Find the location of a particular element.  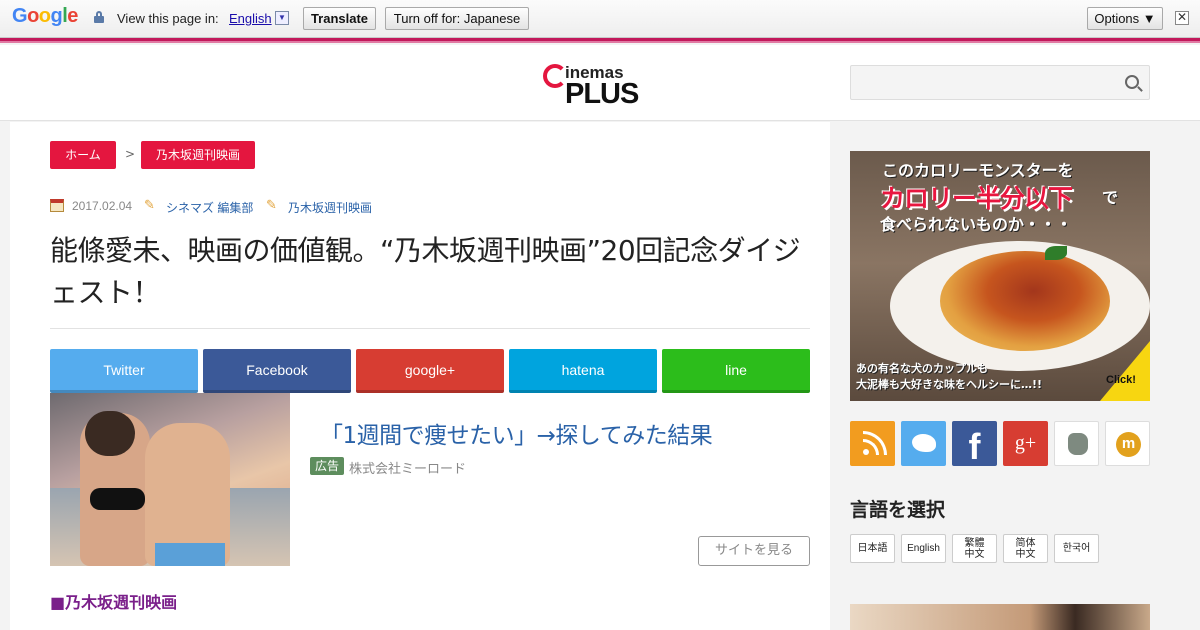

options-button: Options ▼ is located at coordinates (1125, 18).